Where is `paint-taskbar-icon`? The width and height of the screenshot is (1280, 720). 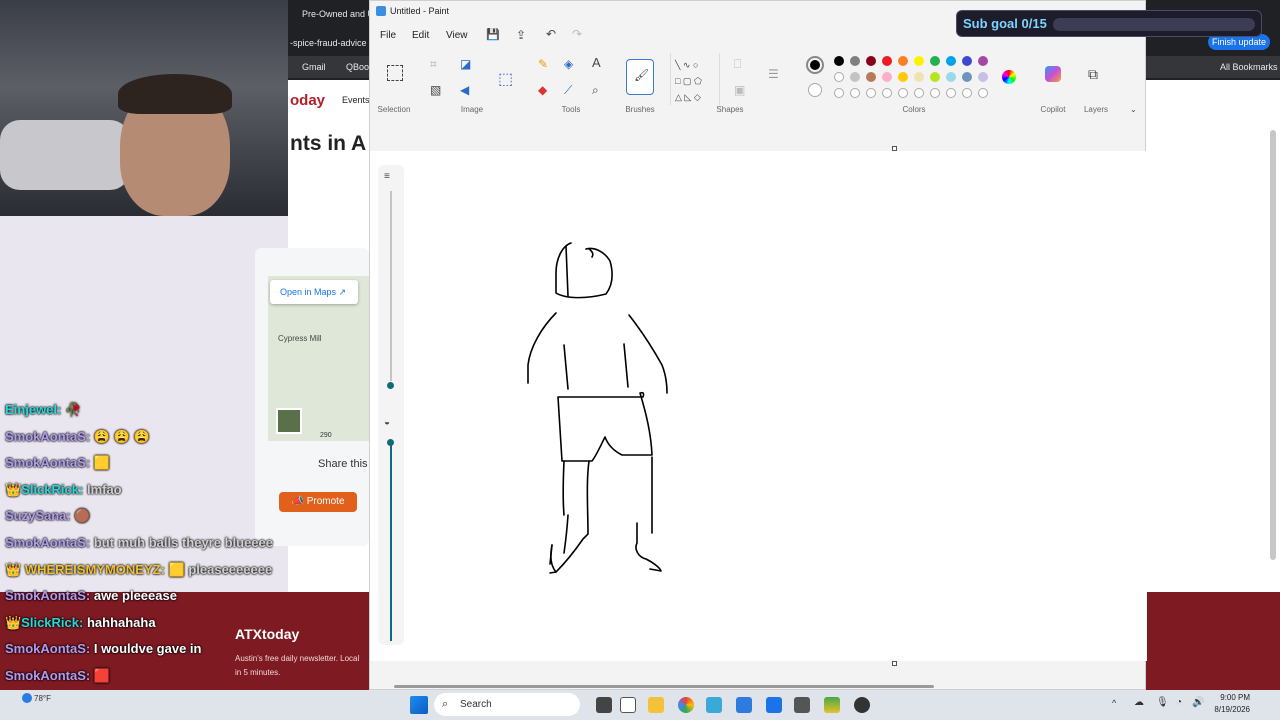 paint-taskbar-icon is located at coordinates (714, 705).